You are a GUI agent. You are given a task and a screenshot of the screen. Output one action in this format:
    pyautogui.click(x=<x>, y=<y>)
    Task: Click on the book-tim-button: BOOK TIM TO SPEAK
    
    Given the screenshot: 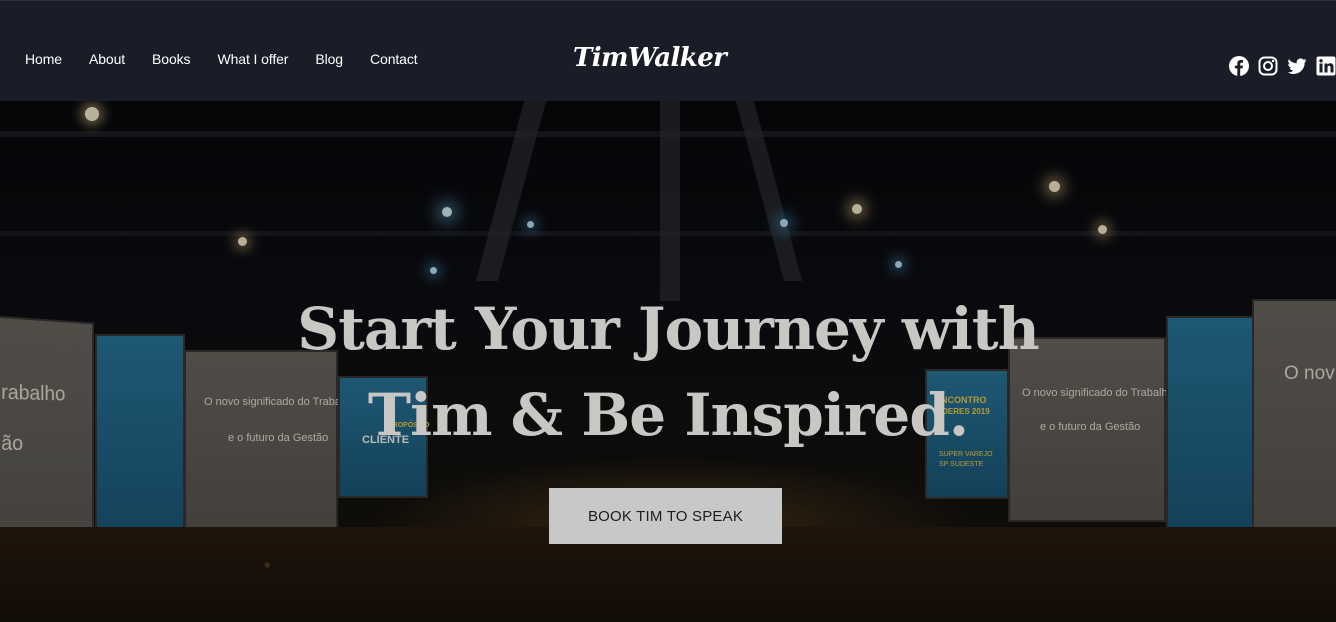 What is the action you would take?
    pyautogui.click(x=665, y=516)
    